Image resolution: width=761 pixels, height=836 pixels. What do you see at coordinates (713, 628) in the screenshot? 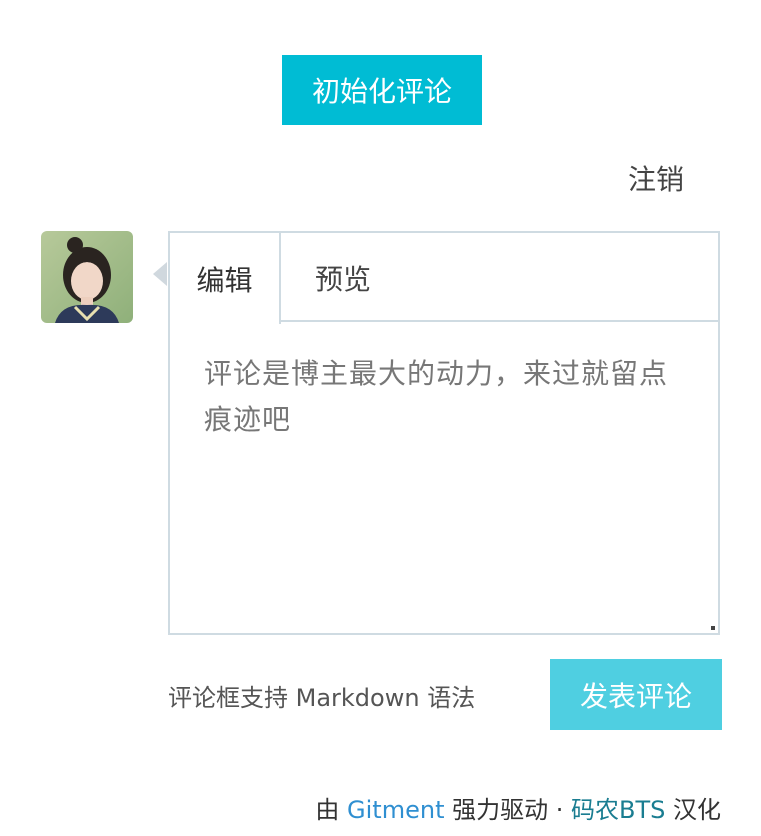
I see `resize-handle-icon` at bounding box center [713, 628].